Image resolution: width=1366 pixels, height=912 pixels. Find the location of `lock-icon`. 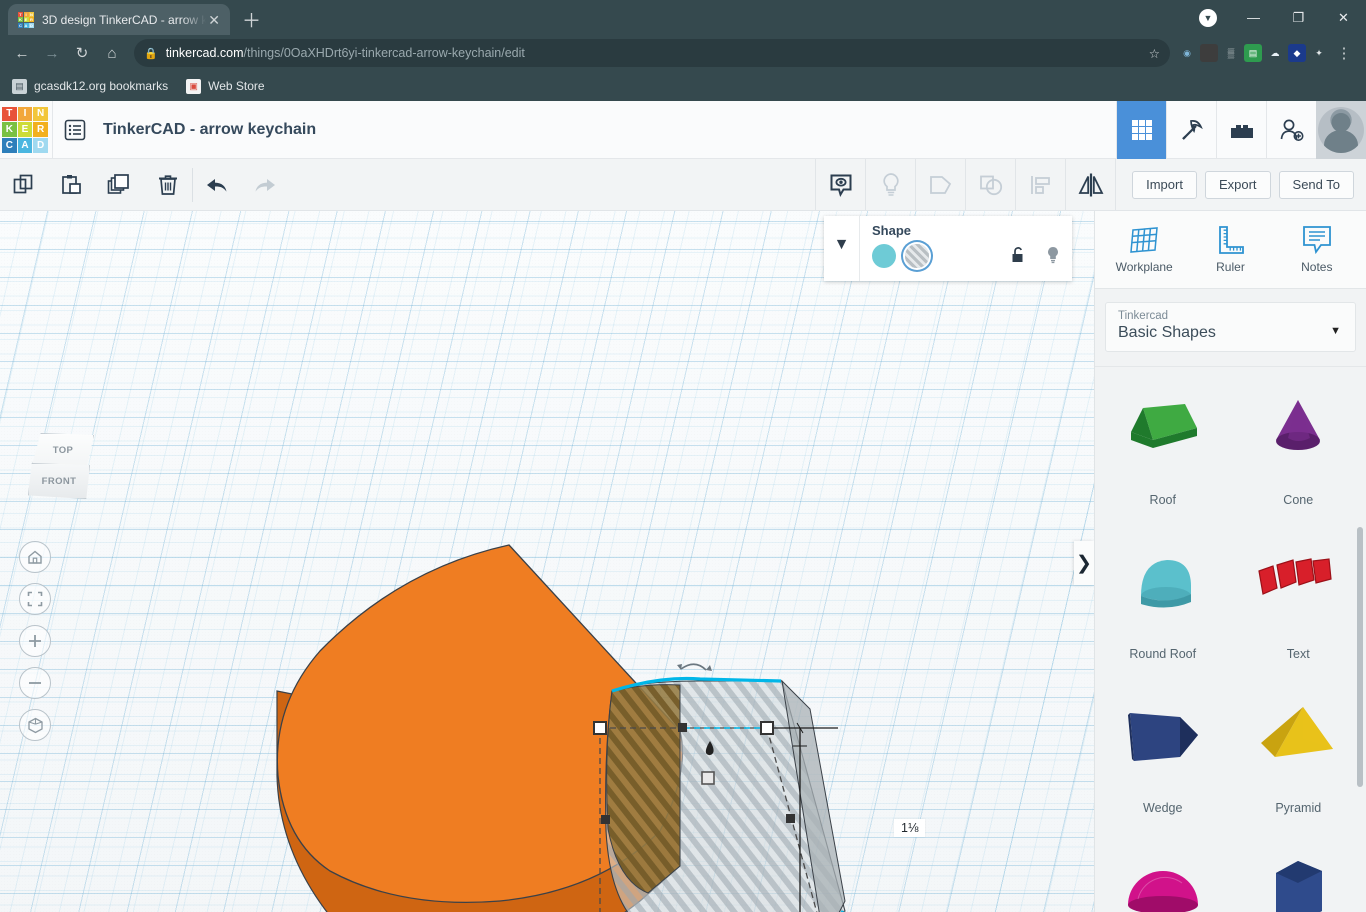

lock-icon is located at coordinates (1018, 257).